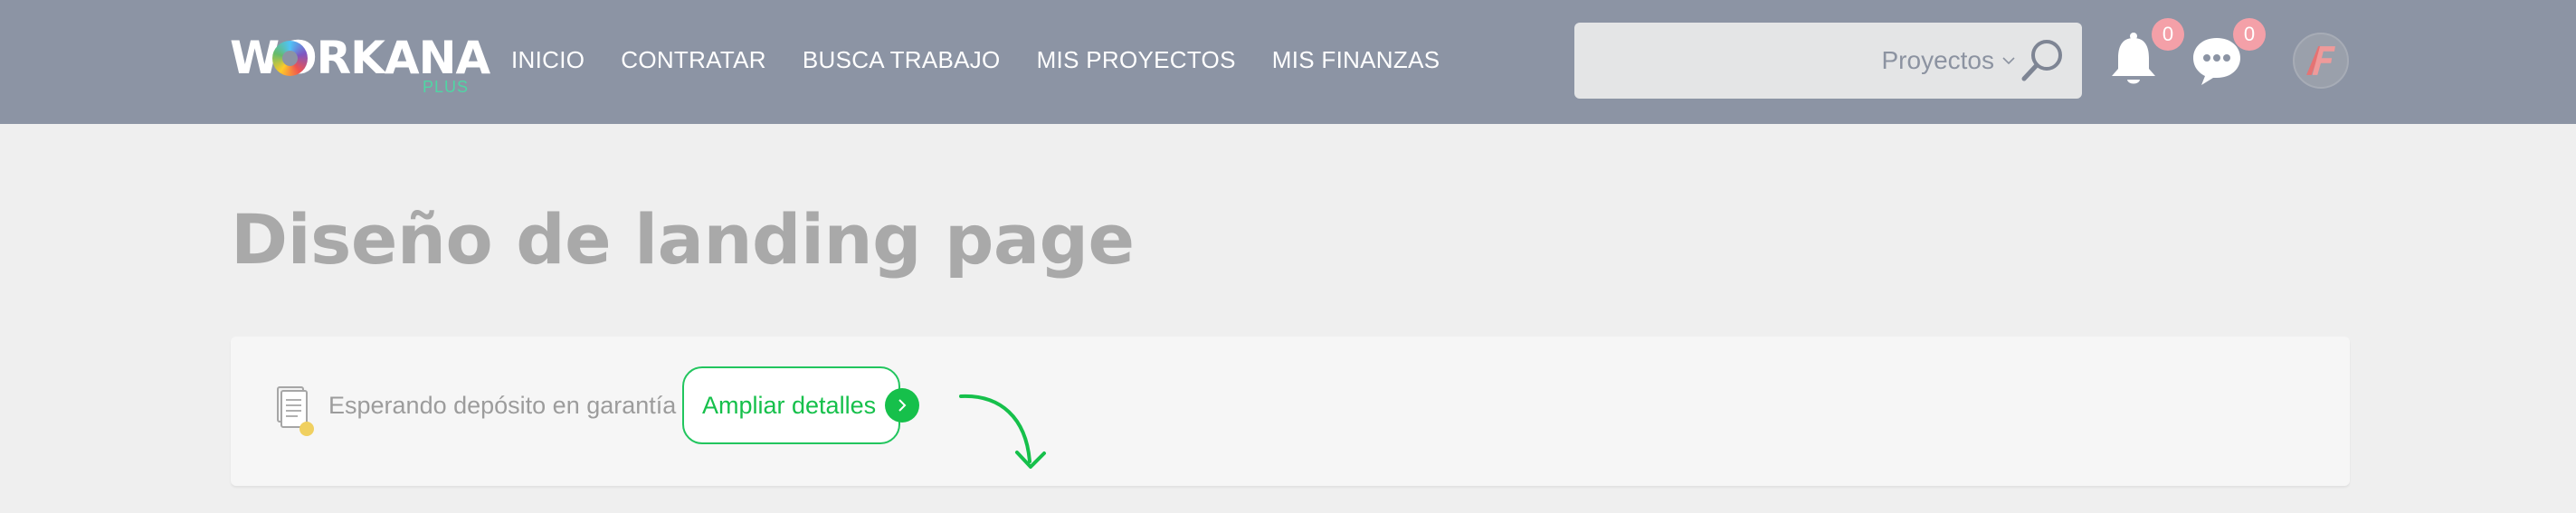 Image resolution: width=2576 pixels, height=513 pixels. I want to click on nav-item-busca-trabajo: BUSCA TRABAJO, so click(902, 60).